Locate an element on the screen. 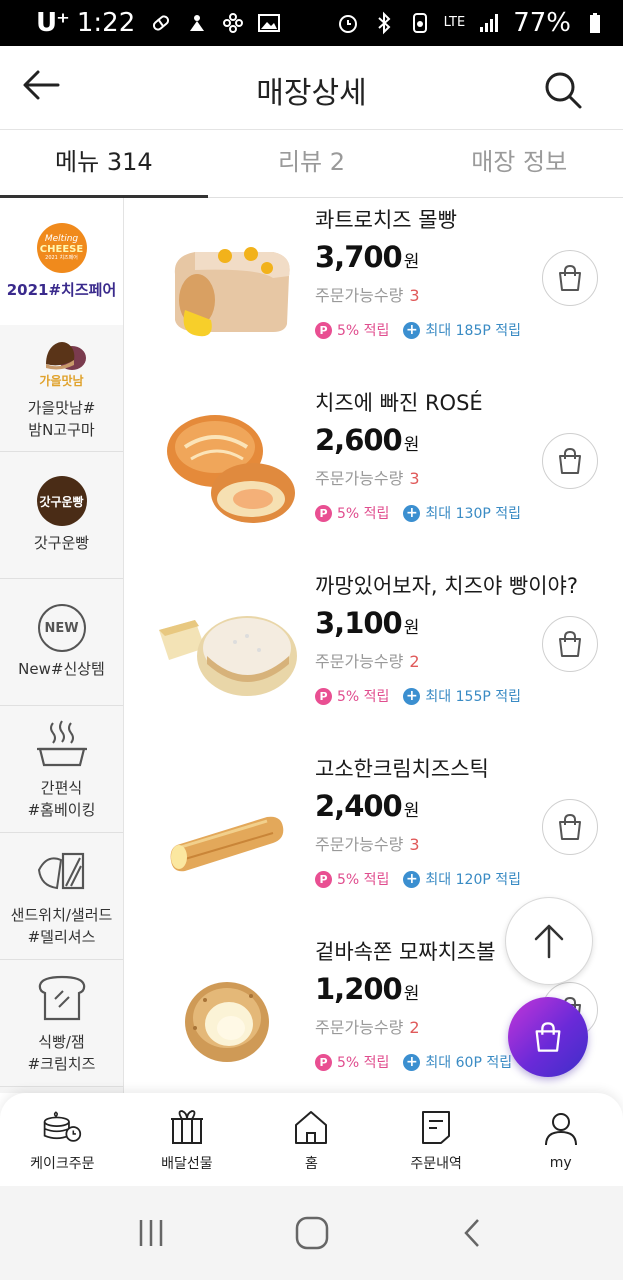 This screenshot has width=623, height=1280. status-bar: U⁺ 1:22 LTE 77% is located at coordinates (311, 23).